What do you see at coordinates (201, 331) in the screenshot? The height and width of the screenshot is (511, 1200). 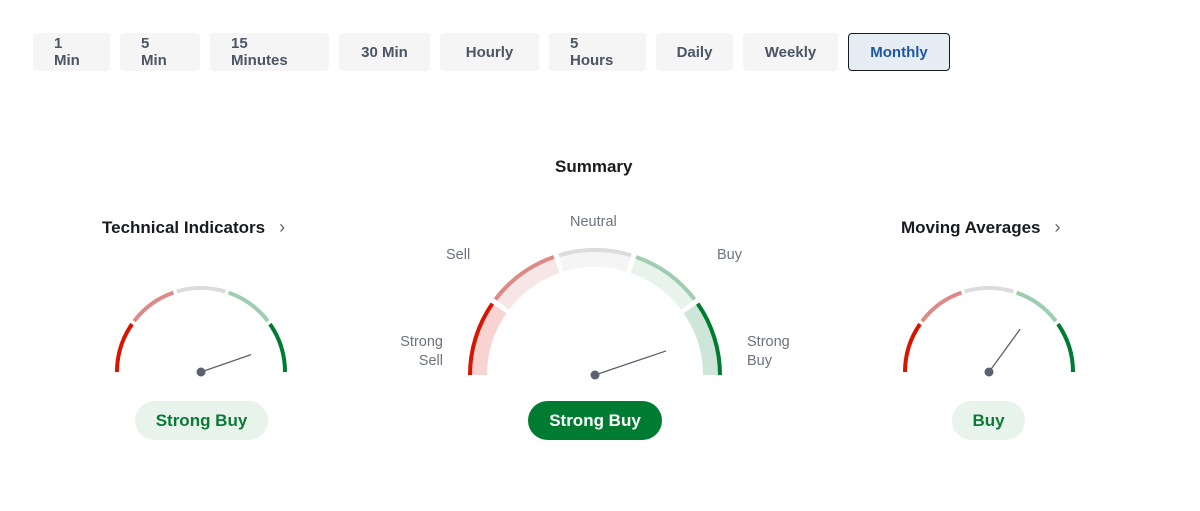 I see `technical-indicators-gauge` at bounding box center [201, 331].